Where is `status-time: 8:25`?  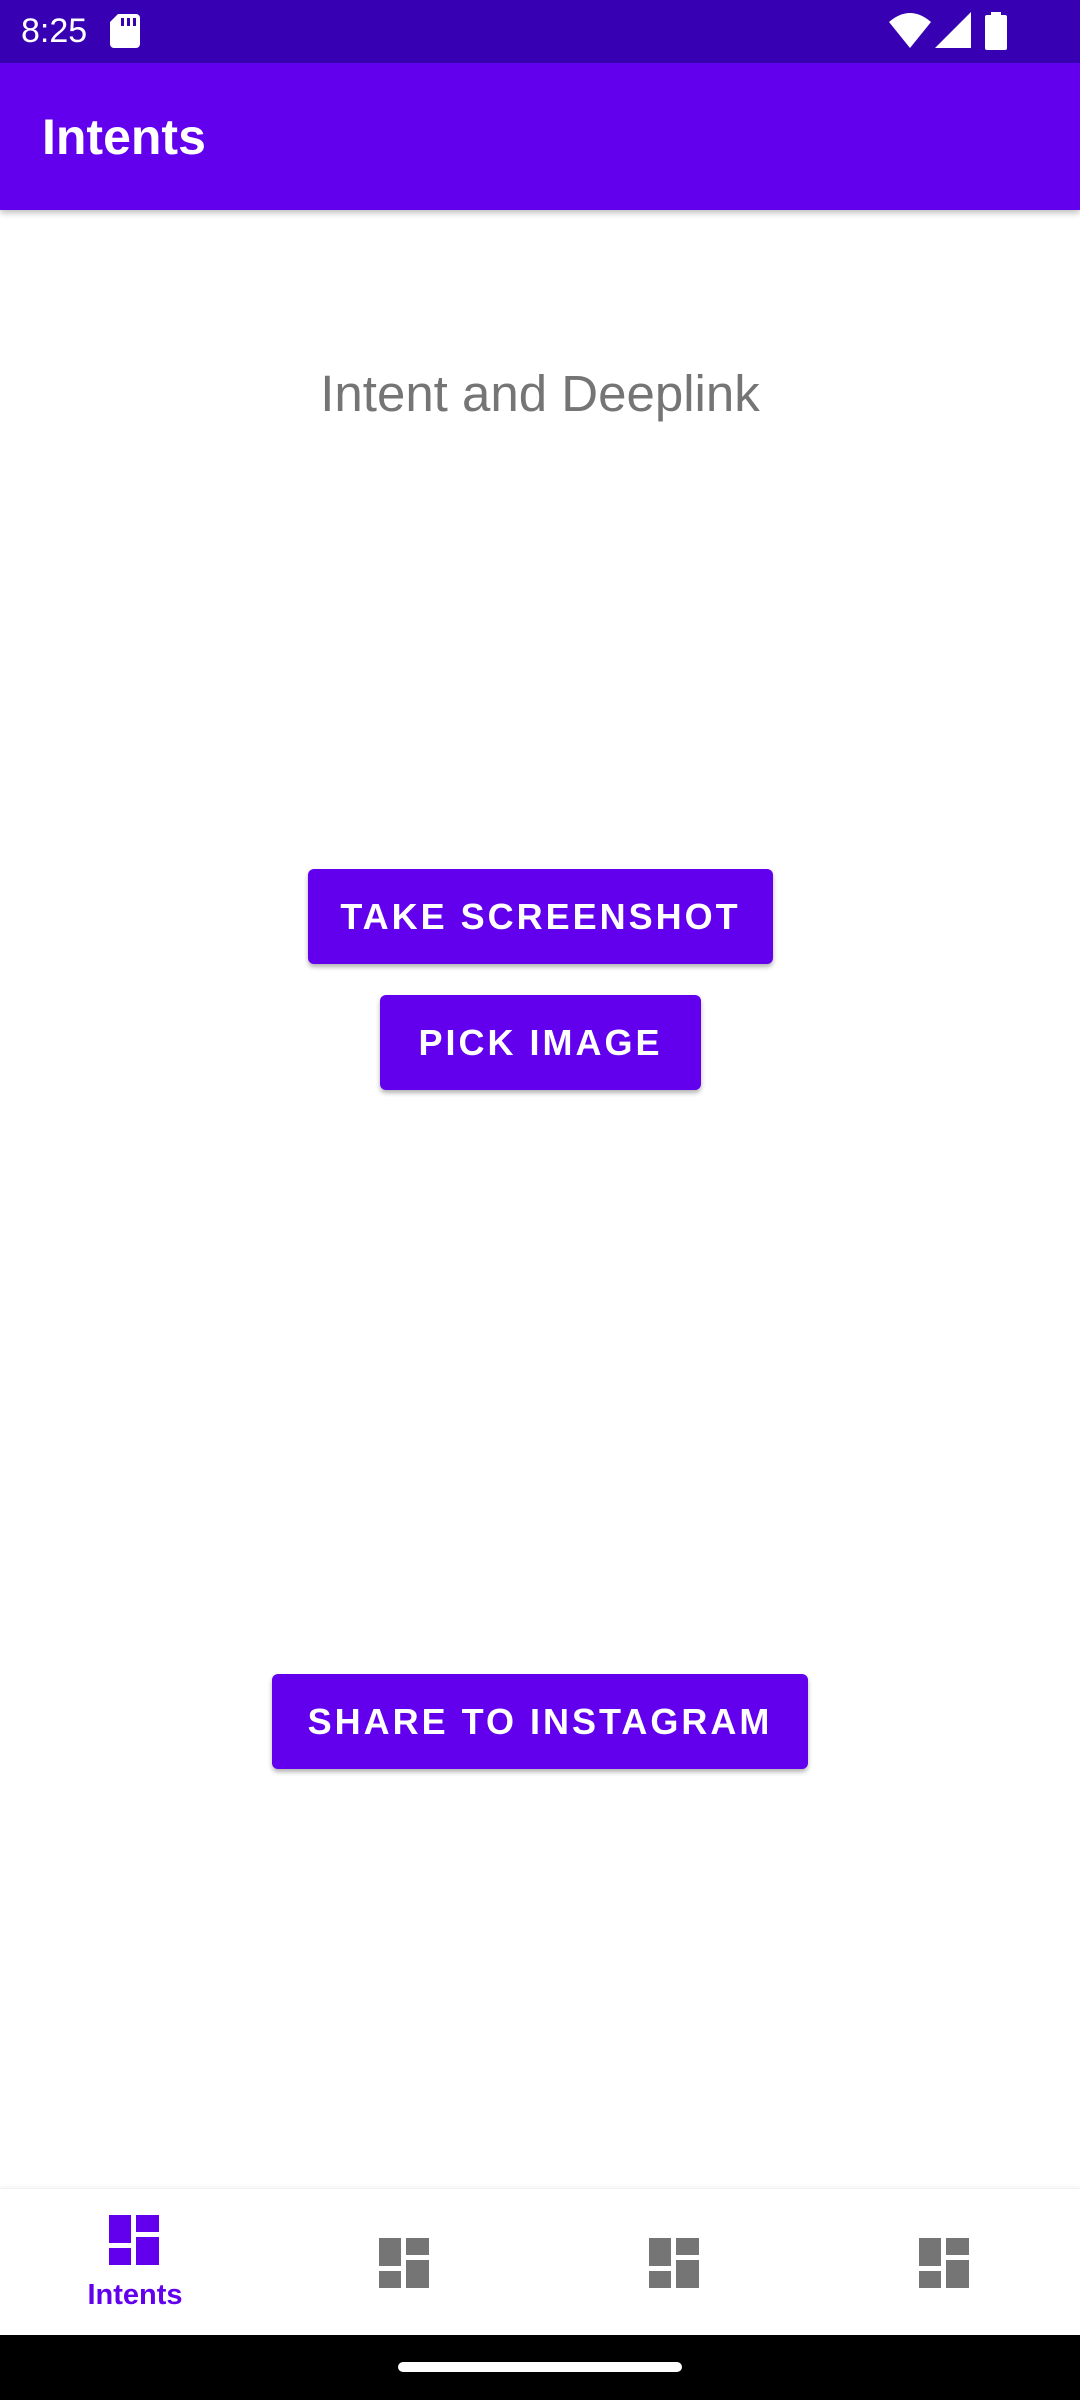
status-time: 8:25 is located at coordinates (54, 31).